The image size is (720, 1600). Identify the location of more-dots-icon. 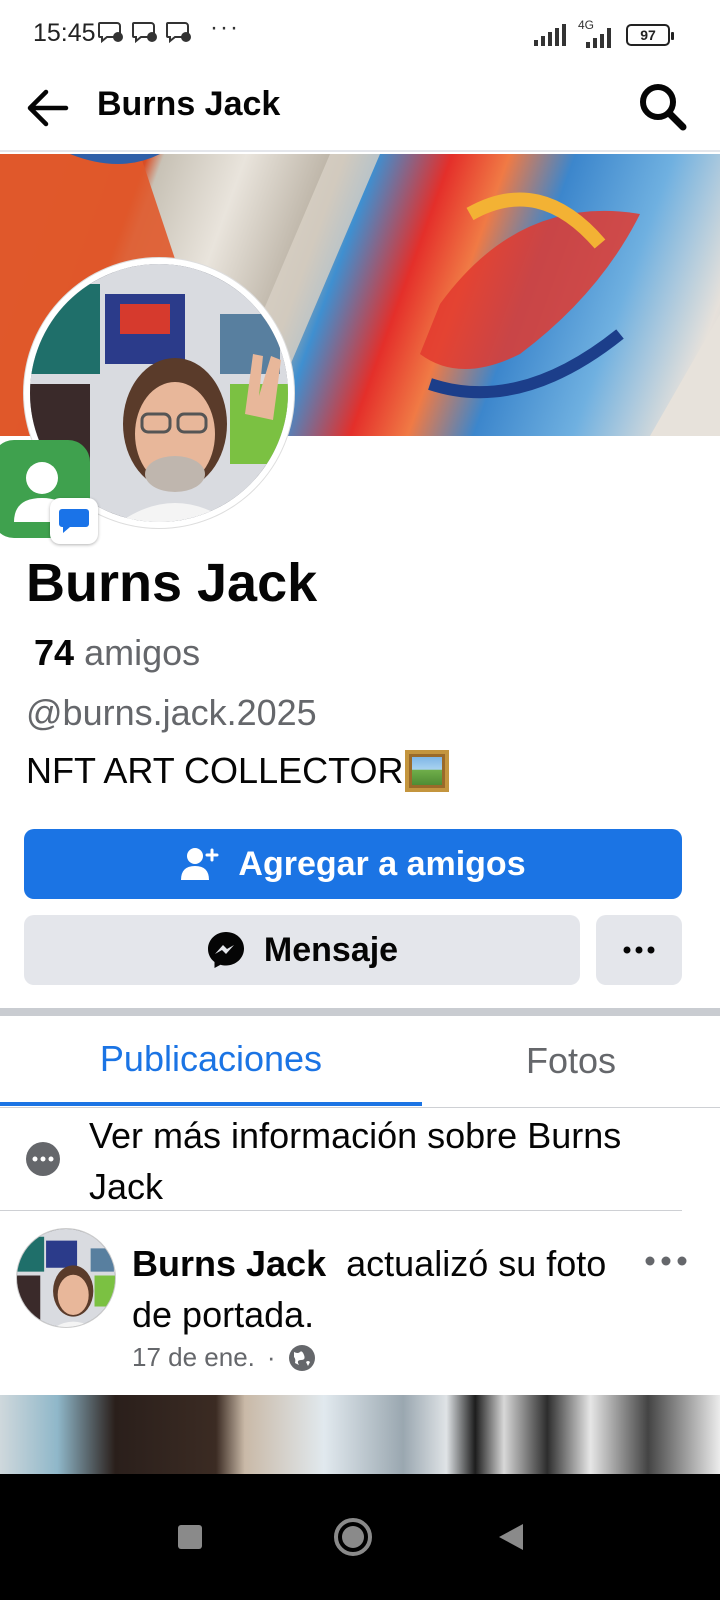
(639, 950).